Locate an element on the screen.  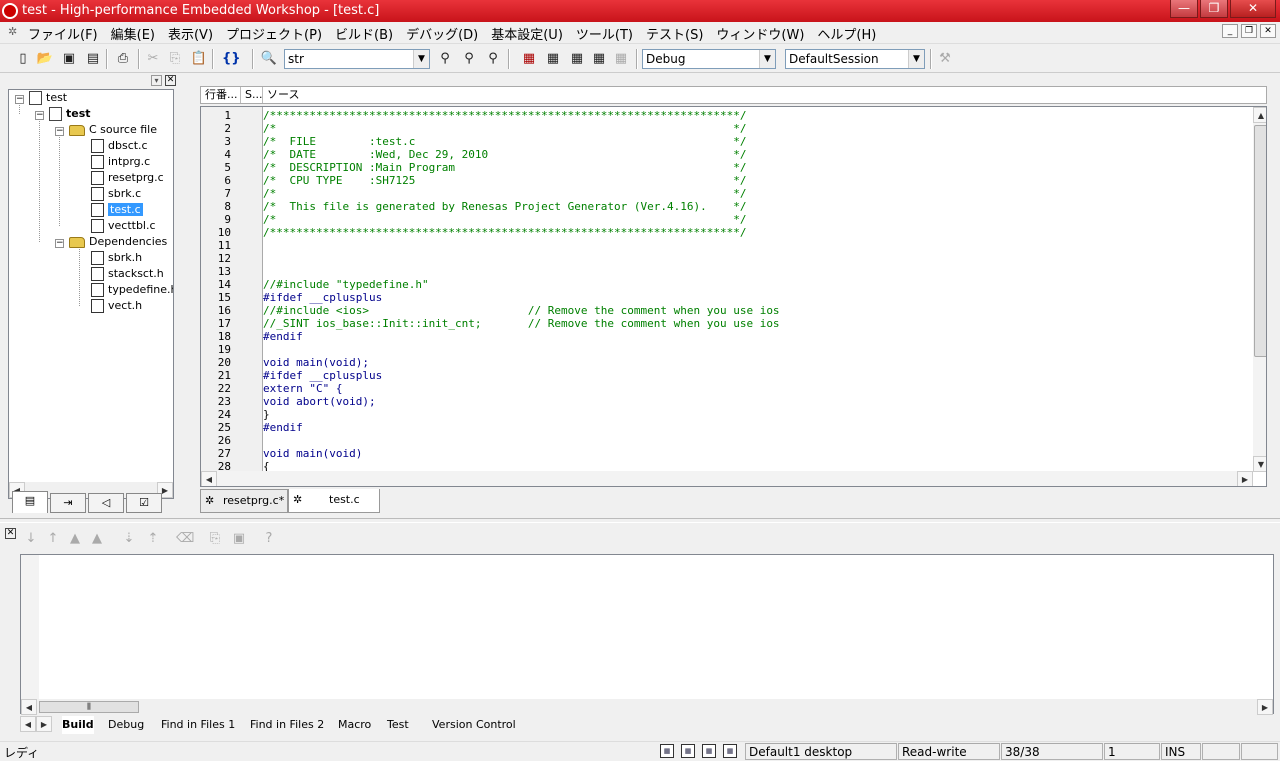
paste-icon: 📋 is located at coordinates (199, 59).